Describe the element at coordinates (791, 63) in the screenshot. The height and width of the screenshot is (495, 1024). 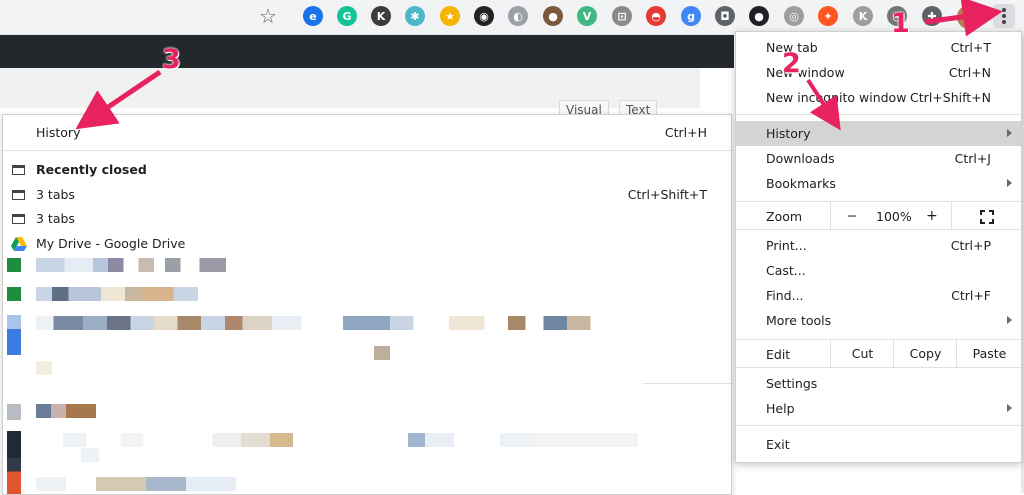
I see `annotation-number-2: 2` at that location.